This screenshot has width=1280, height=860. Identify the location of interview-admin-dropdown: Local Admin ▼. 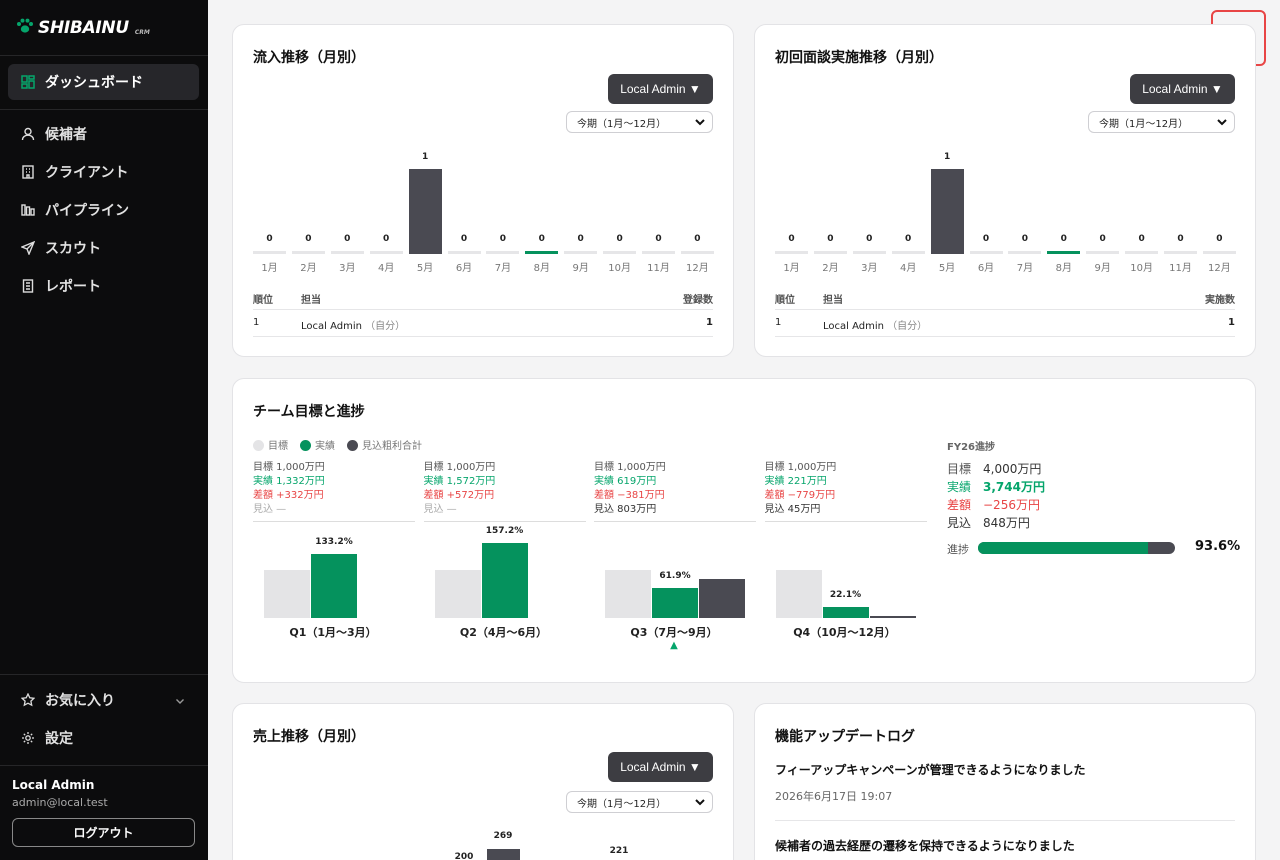
(1182, 89).